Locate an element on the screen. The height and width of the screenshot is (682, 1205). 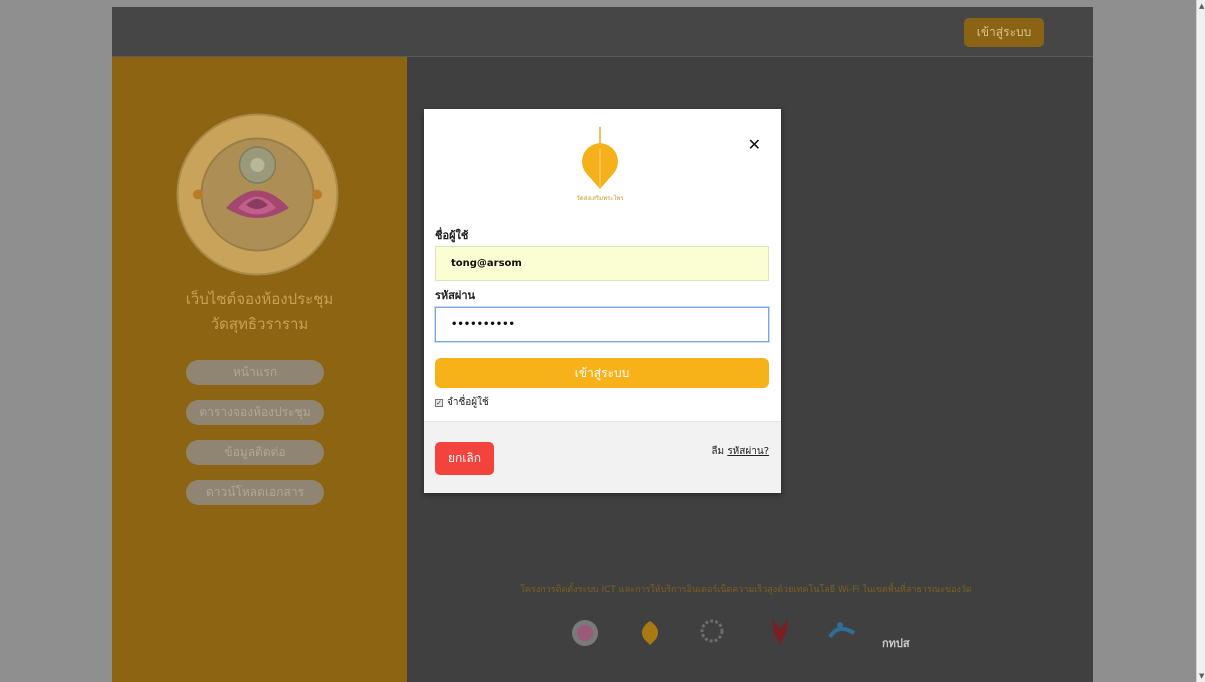
sidebar-item-booking-schedule: ตารางจองห้องประชุม is located at coordinates (255, 412).